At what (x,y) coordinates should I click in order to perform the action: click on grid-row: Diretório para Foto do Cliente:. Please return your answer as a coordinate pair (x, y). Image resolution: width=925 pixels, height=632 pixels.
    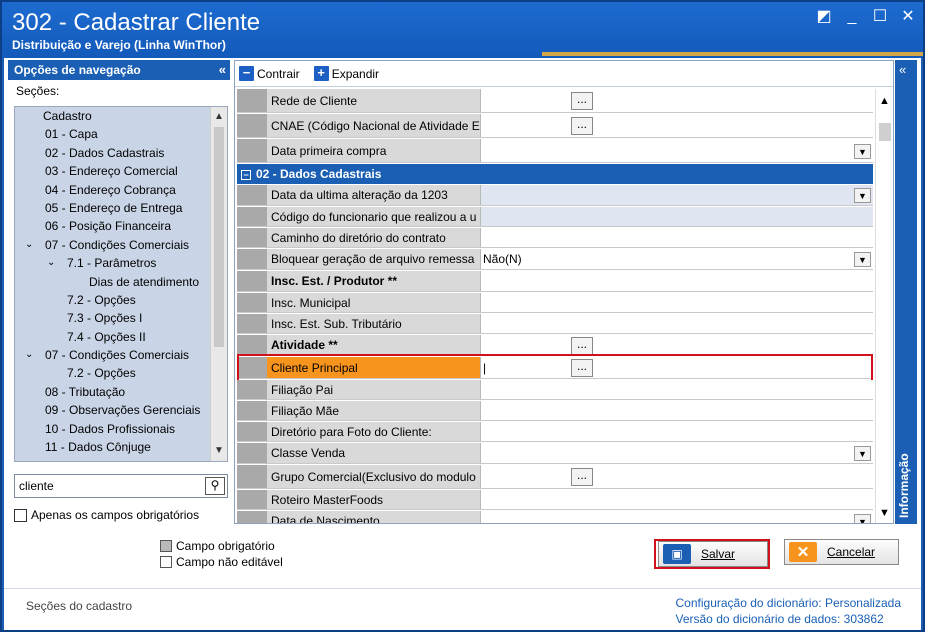
    Looking at the image, I should click on (555, 432).